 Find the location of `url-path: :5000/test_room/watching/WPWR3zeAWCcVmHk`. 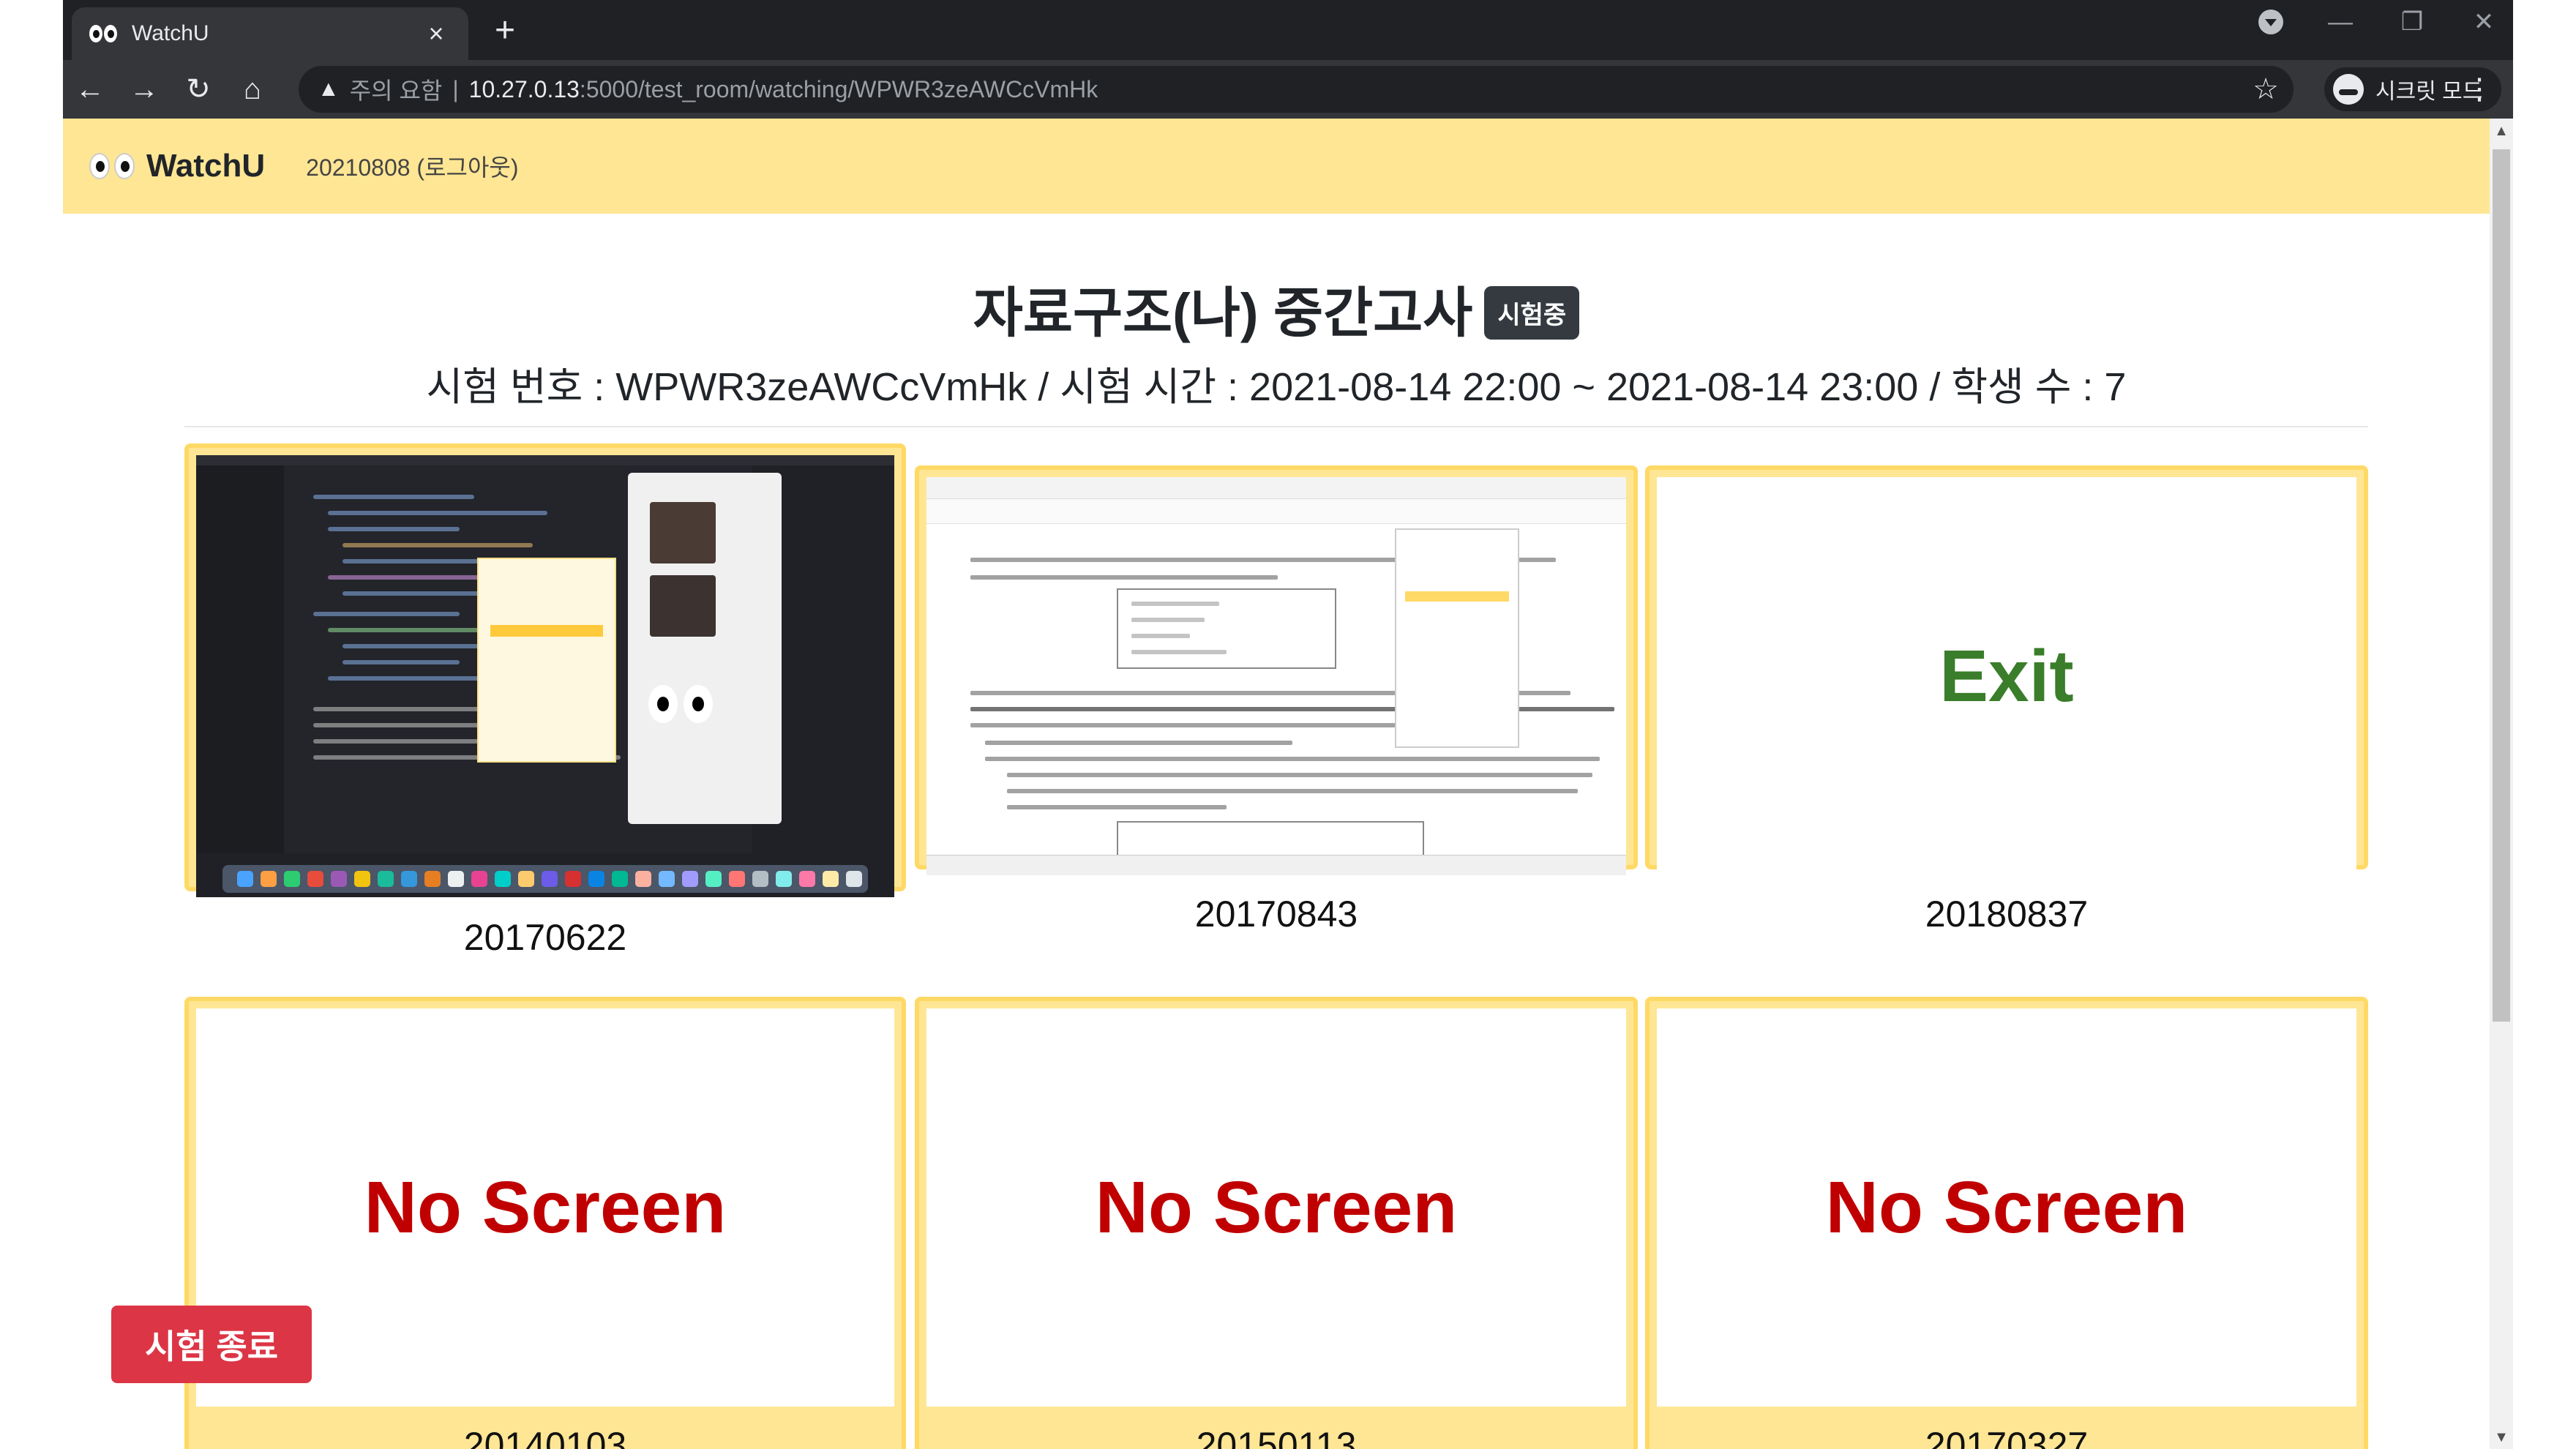

url-path: :5000/test_room/watching/WPWR3zeAWCcVmHk is located at coordinates (838, 88).